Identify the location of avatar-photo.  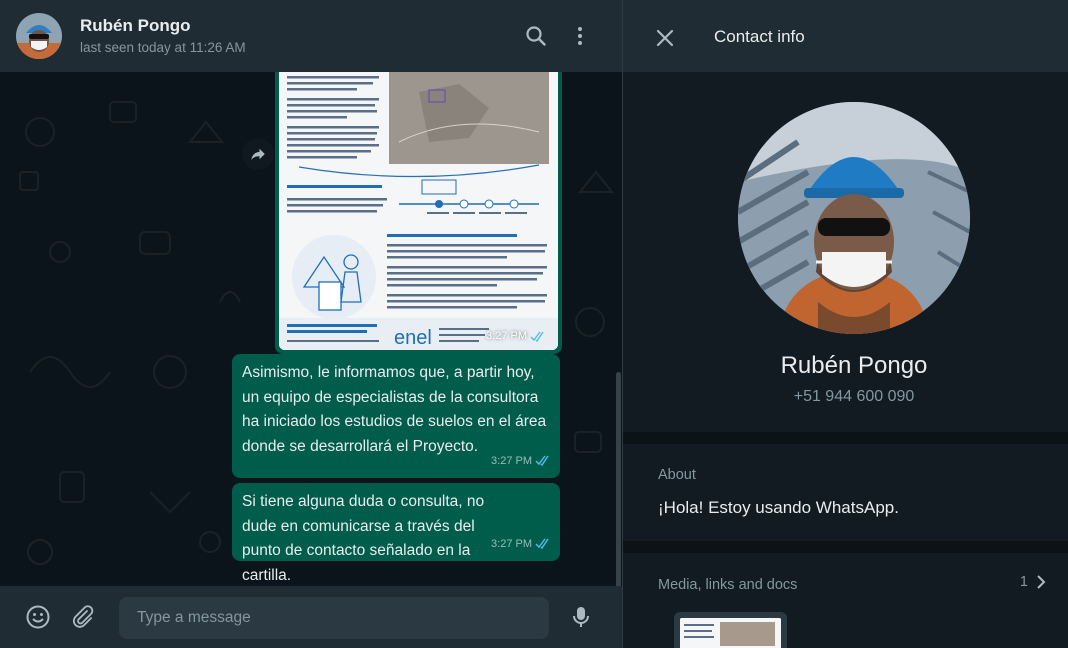
(39, 36).